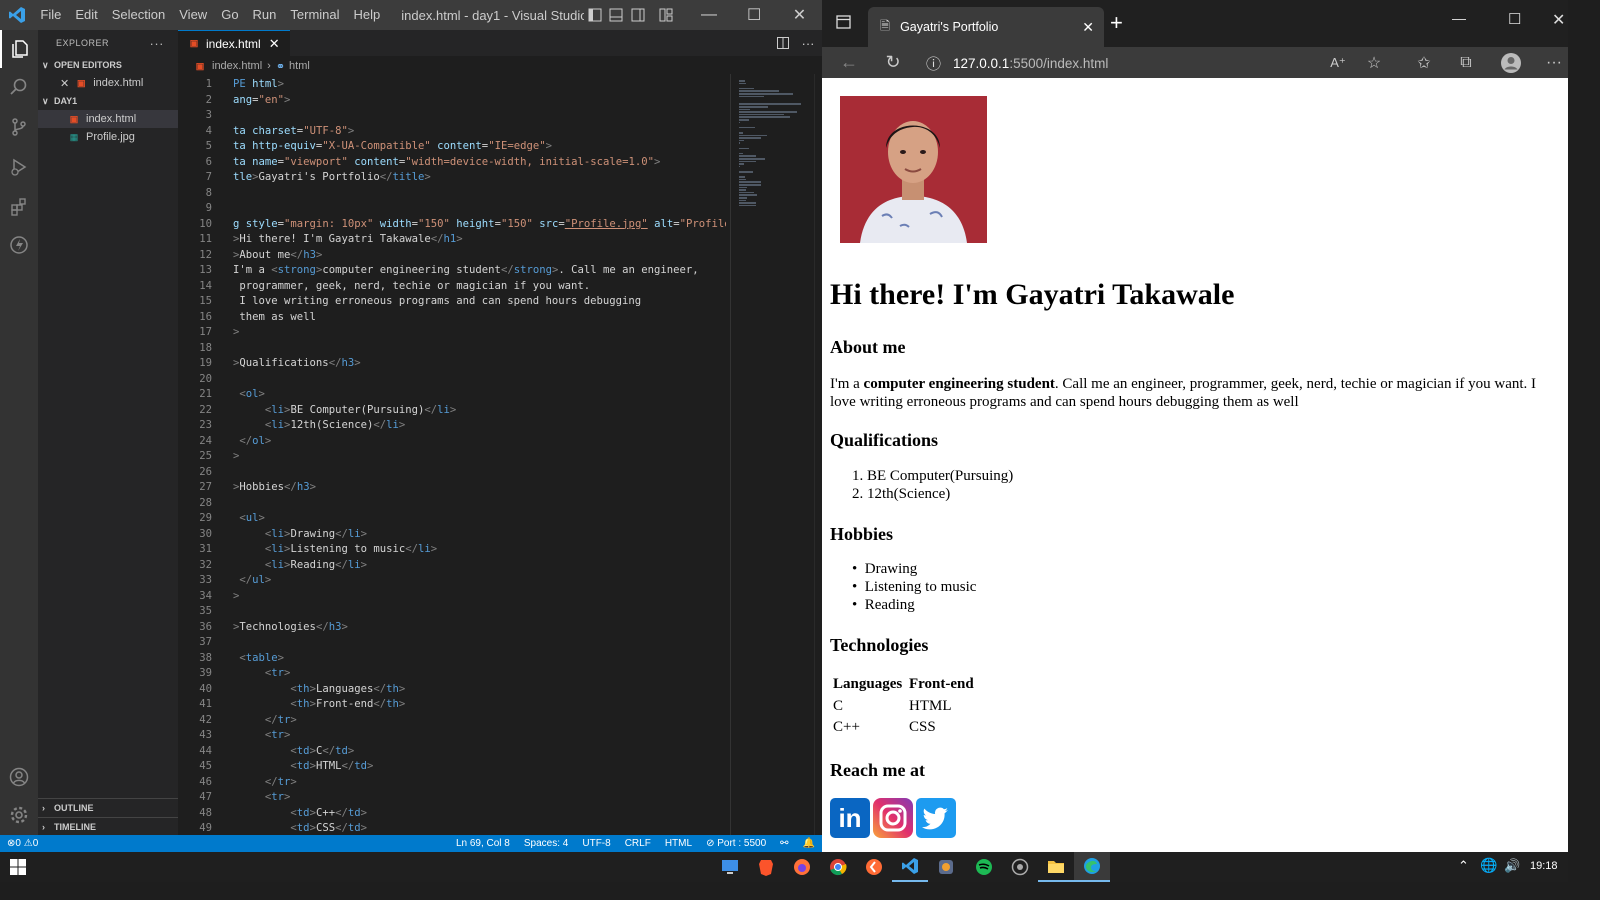 This screenshot has height=900, width=1600. Describe the element at coordinates (1088, 27) in the screenshot. I see `browser-tab-close-icon: ✕` at that location.